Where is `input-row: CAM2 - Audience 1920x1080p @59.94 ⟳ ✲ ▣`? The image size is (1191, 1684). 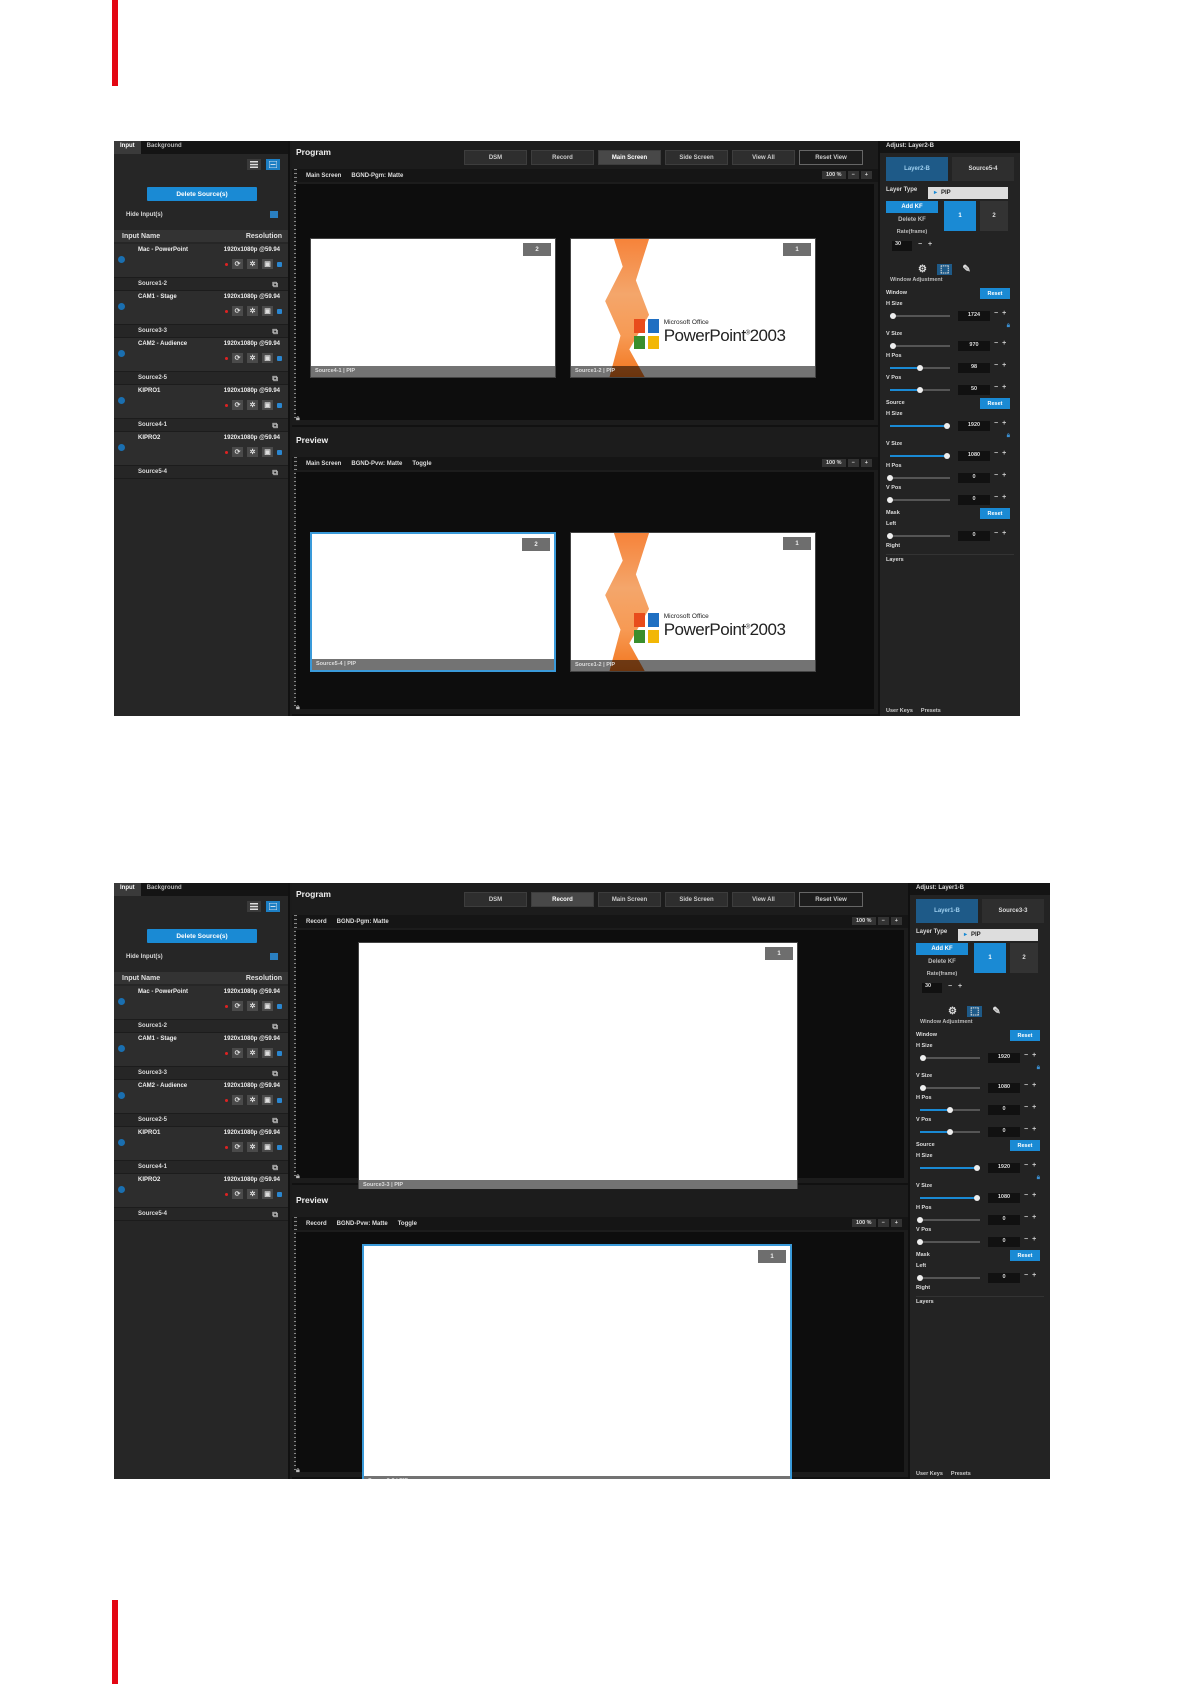
input-row: CAM2 - Audience 1920x1080p @59.94 ⟳ ✲ ▣ is located at coordinates (201, 355).